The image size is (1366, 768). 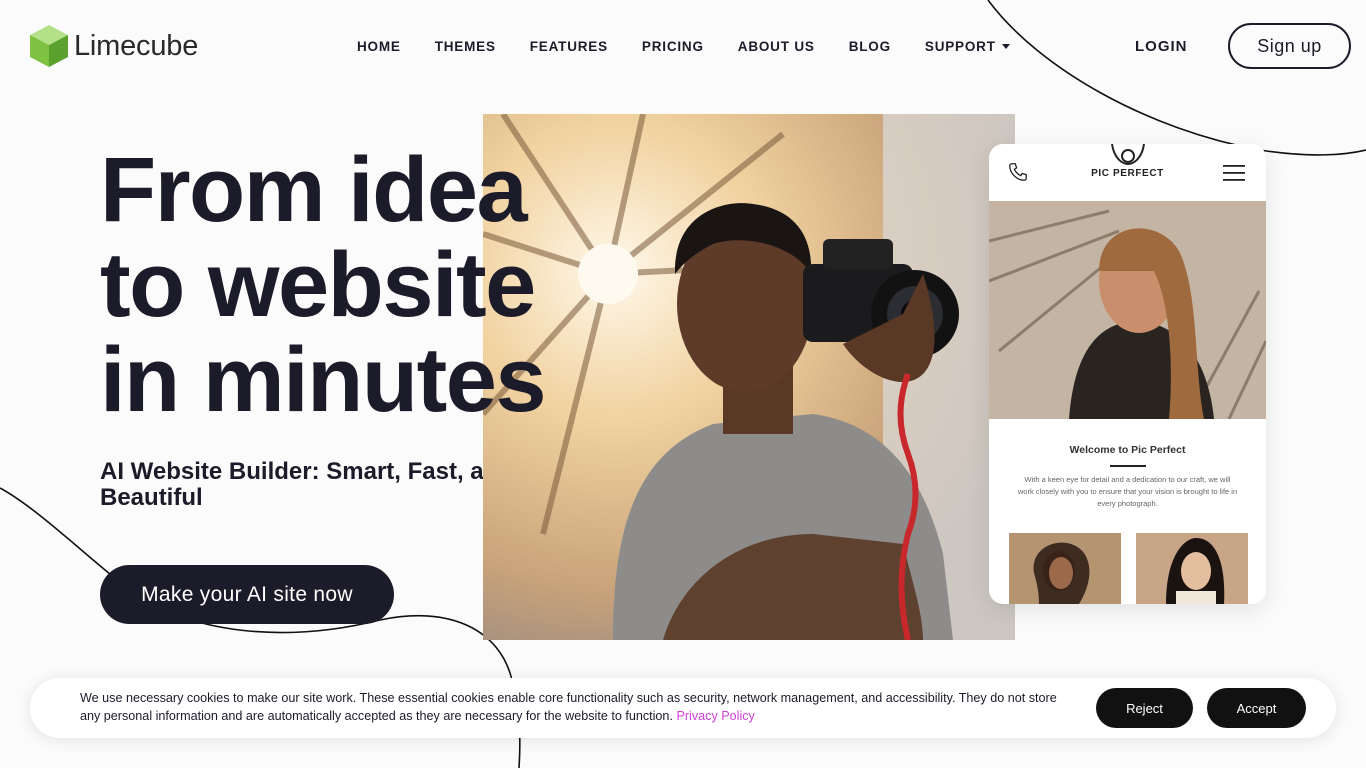 I want to click on nav-home: HOME, so click(x=379, y=46).